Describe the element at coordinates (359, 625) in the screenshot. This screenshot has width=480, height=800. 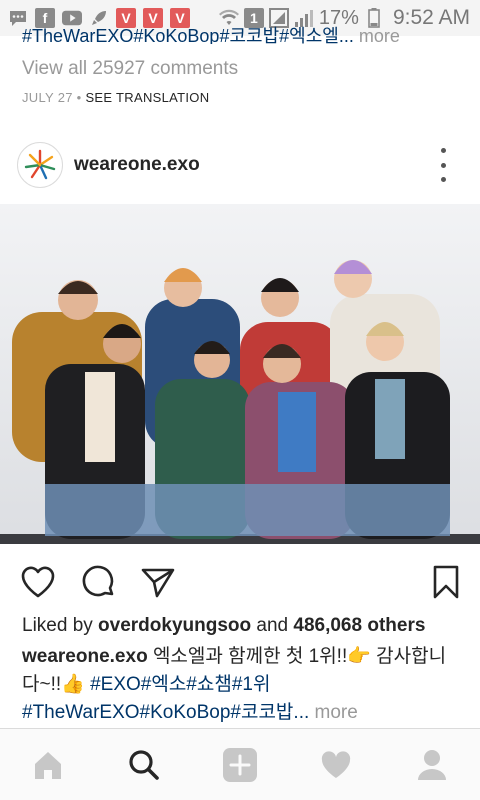
I see `likes-count: 486,068 others` at that location.